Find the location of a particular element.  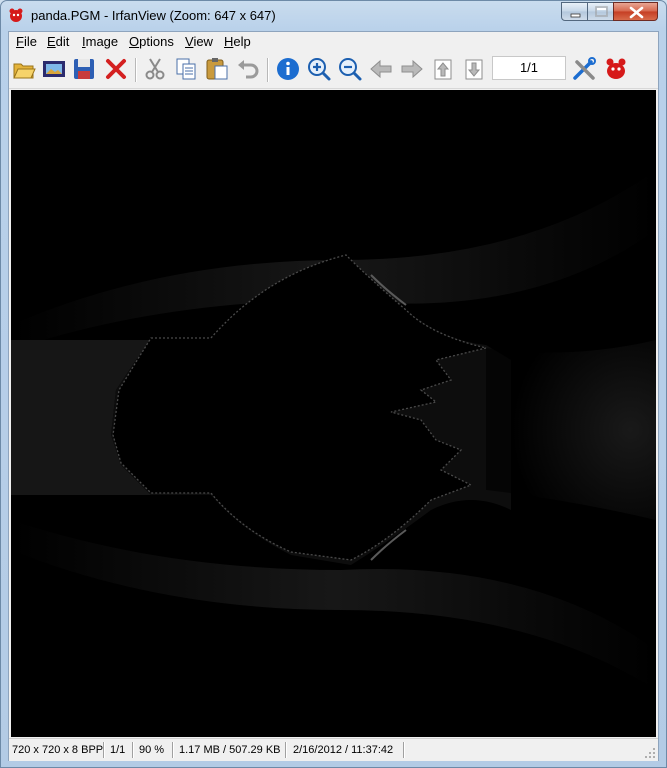

menu-edit: Edit is located at coordinates (58, 41).